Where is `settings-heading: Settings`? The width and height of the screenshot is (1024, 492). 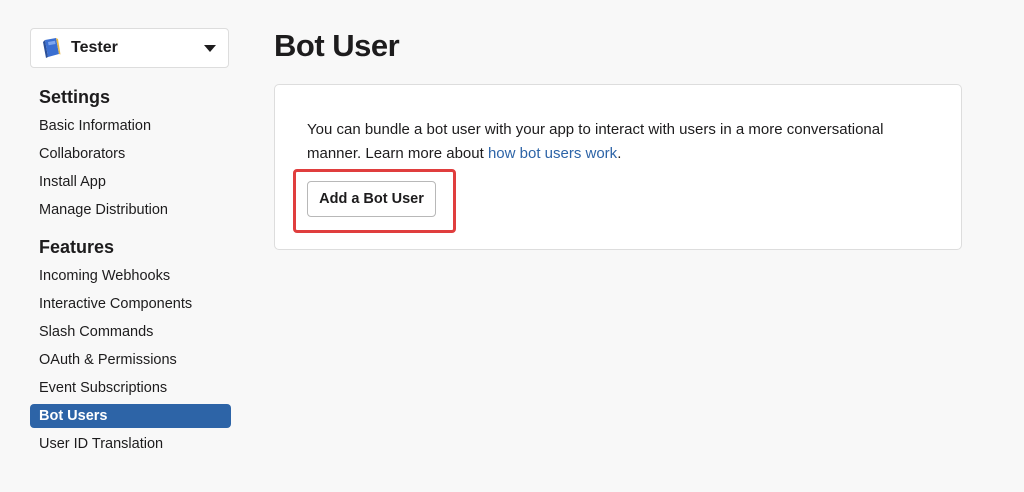 settings-heading: Settings is located at coordinates (75, 97).